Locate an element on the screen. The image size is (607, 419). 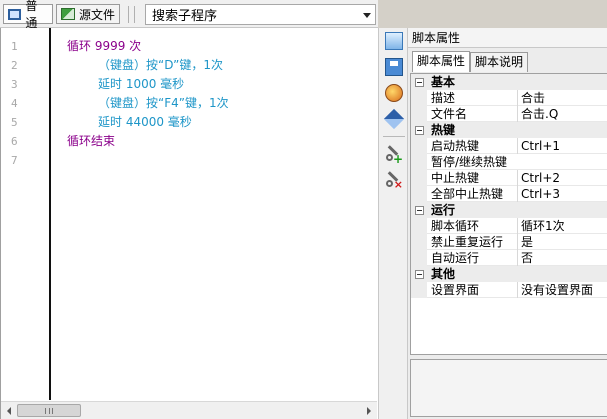
palette-icon is located at coordinates (394, 93).